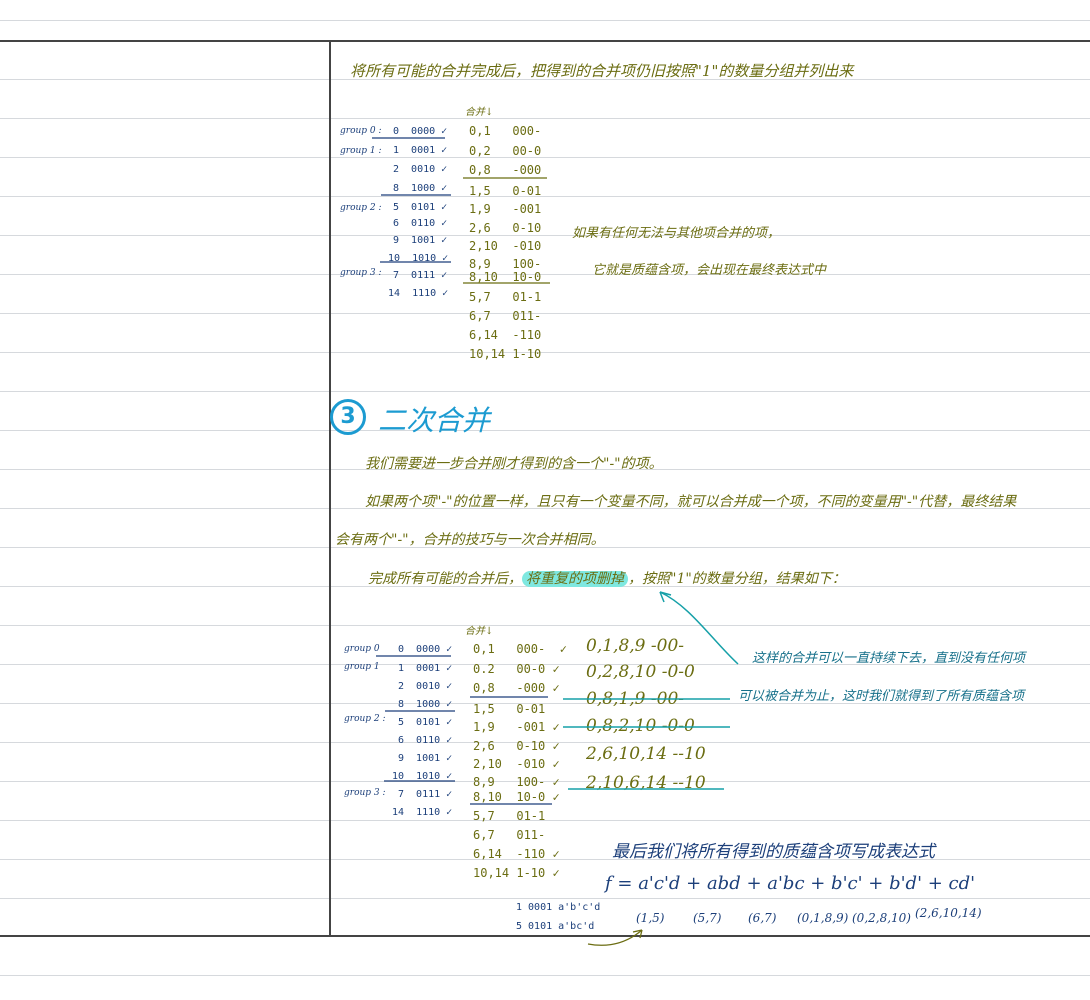  Describe the element at coordinates (699, 628) in the screenshot. I see `arrow-to-highlight` at that location.